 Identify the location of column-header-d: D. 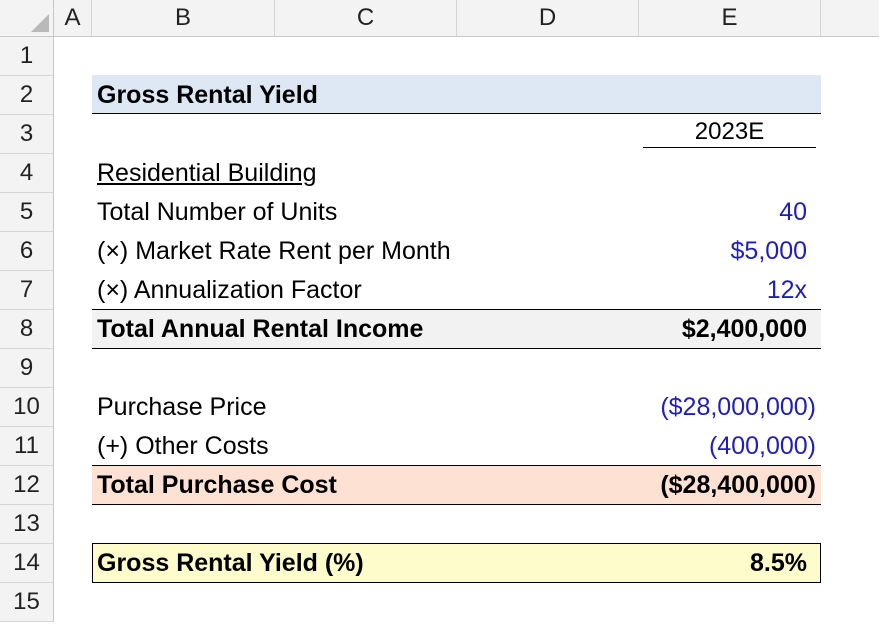
(548, 18).